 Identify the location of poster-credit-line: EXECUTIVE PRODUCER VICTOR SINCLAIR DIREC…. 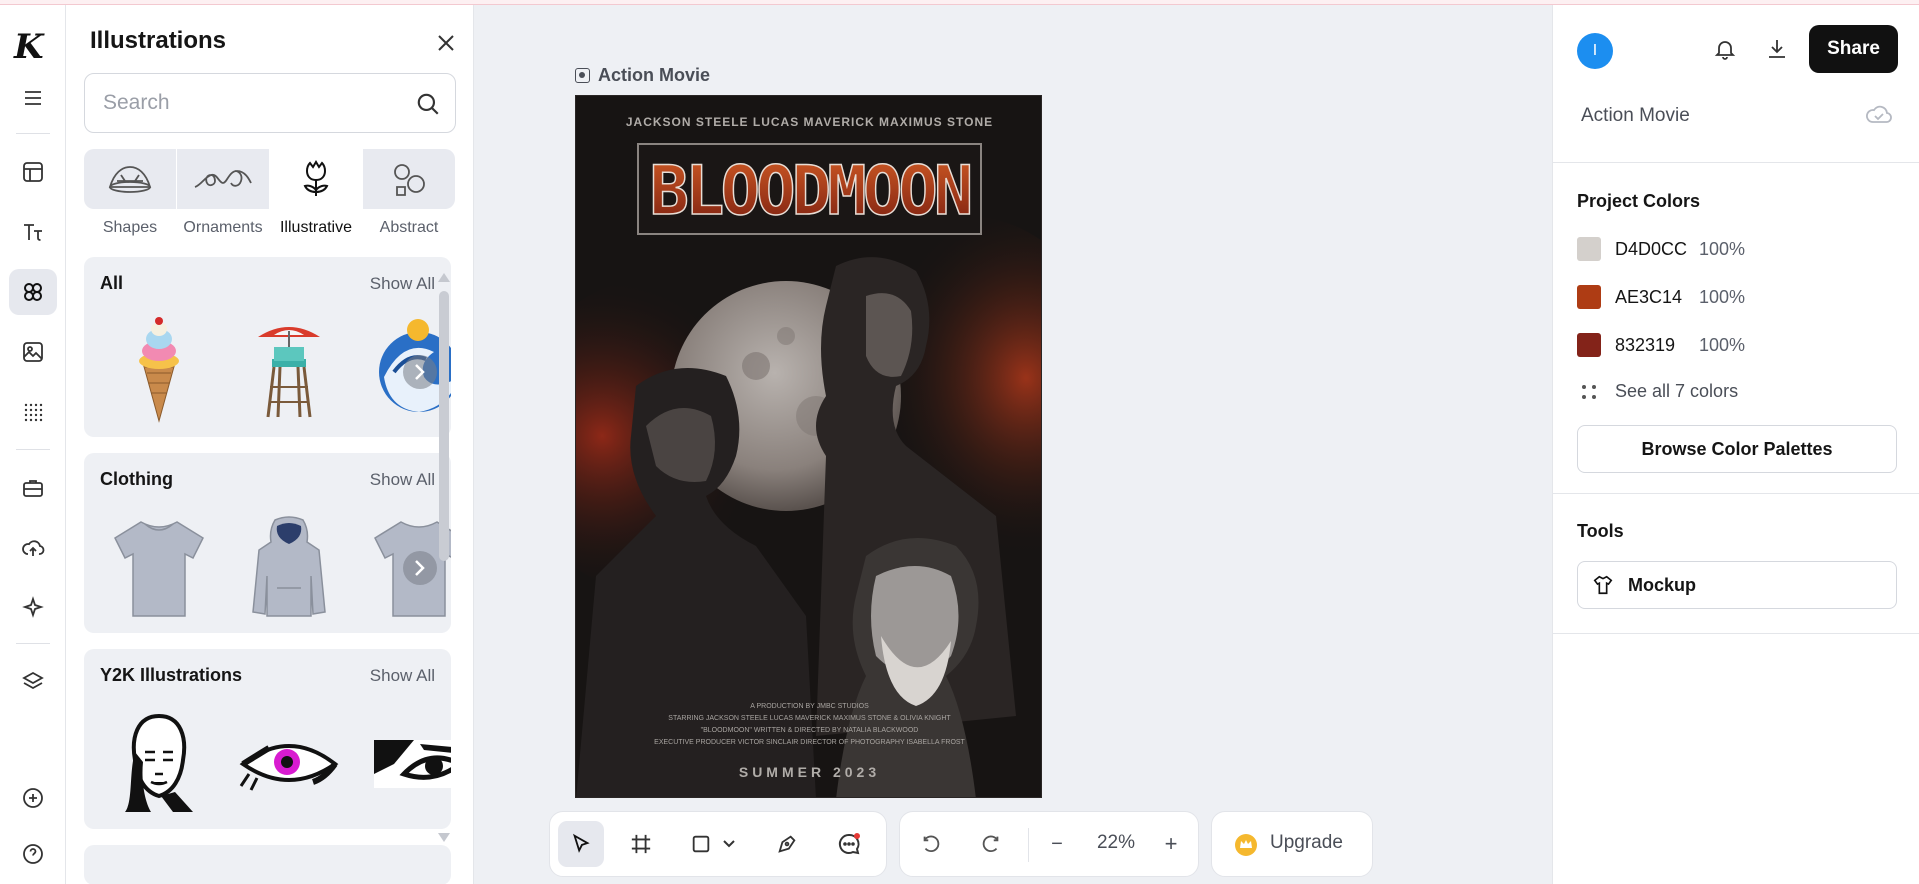
(809, 742).